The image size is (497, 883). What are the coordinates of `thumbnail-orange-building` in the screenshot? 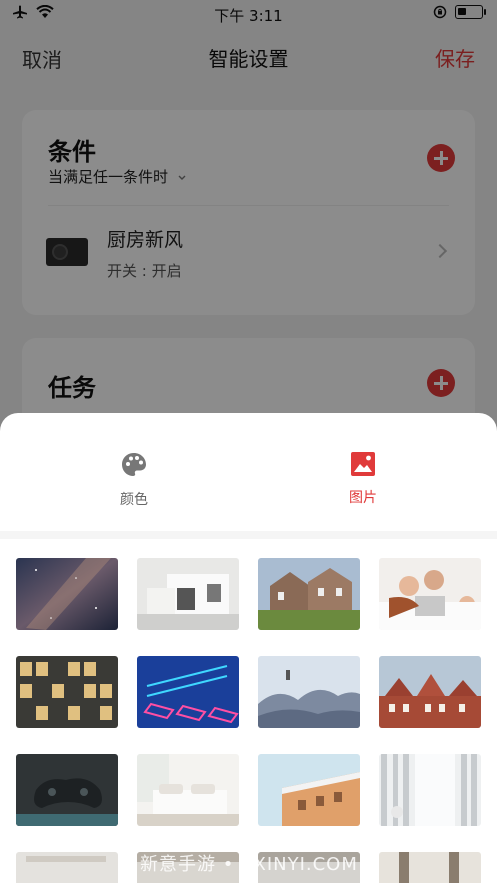 It's located at (309, 790).